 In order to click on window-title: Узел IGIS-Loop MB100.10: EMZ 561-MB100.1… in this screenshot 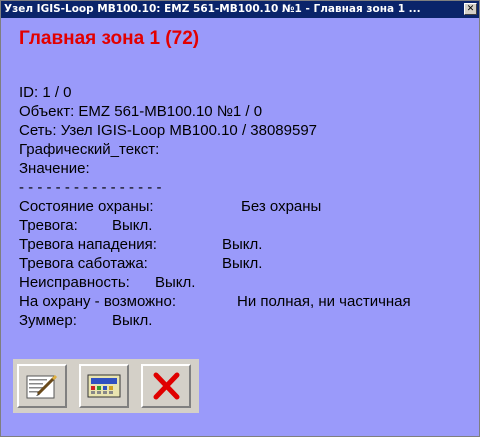, I will do `click(212, 9)`.